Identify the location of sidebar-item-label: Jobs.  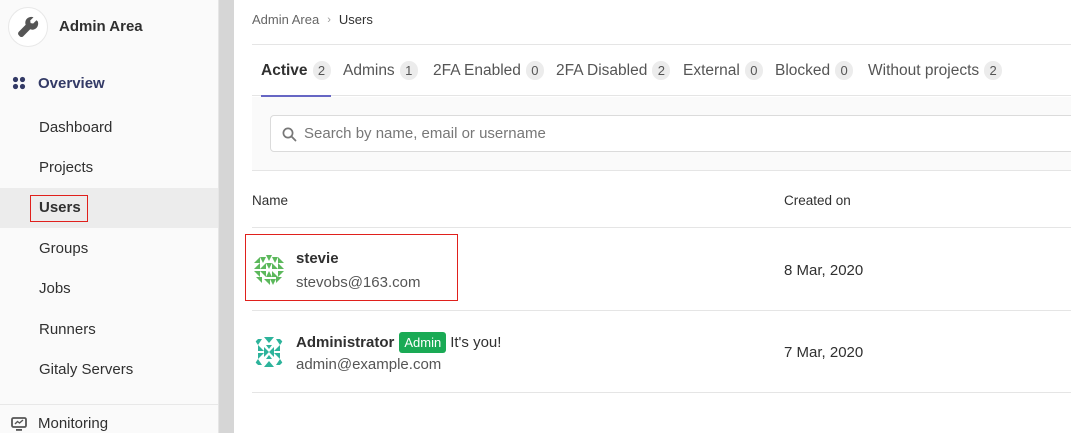
(55, 288).